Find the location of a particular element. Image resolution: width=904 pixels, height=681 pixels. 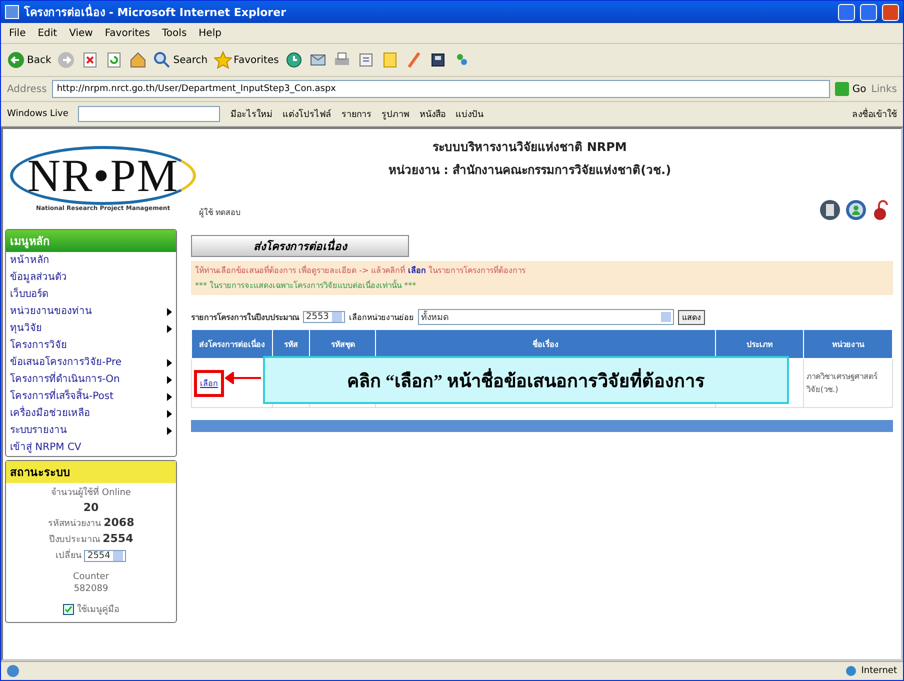

close-button is located at coordinates (890, 12).